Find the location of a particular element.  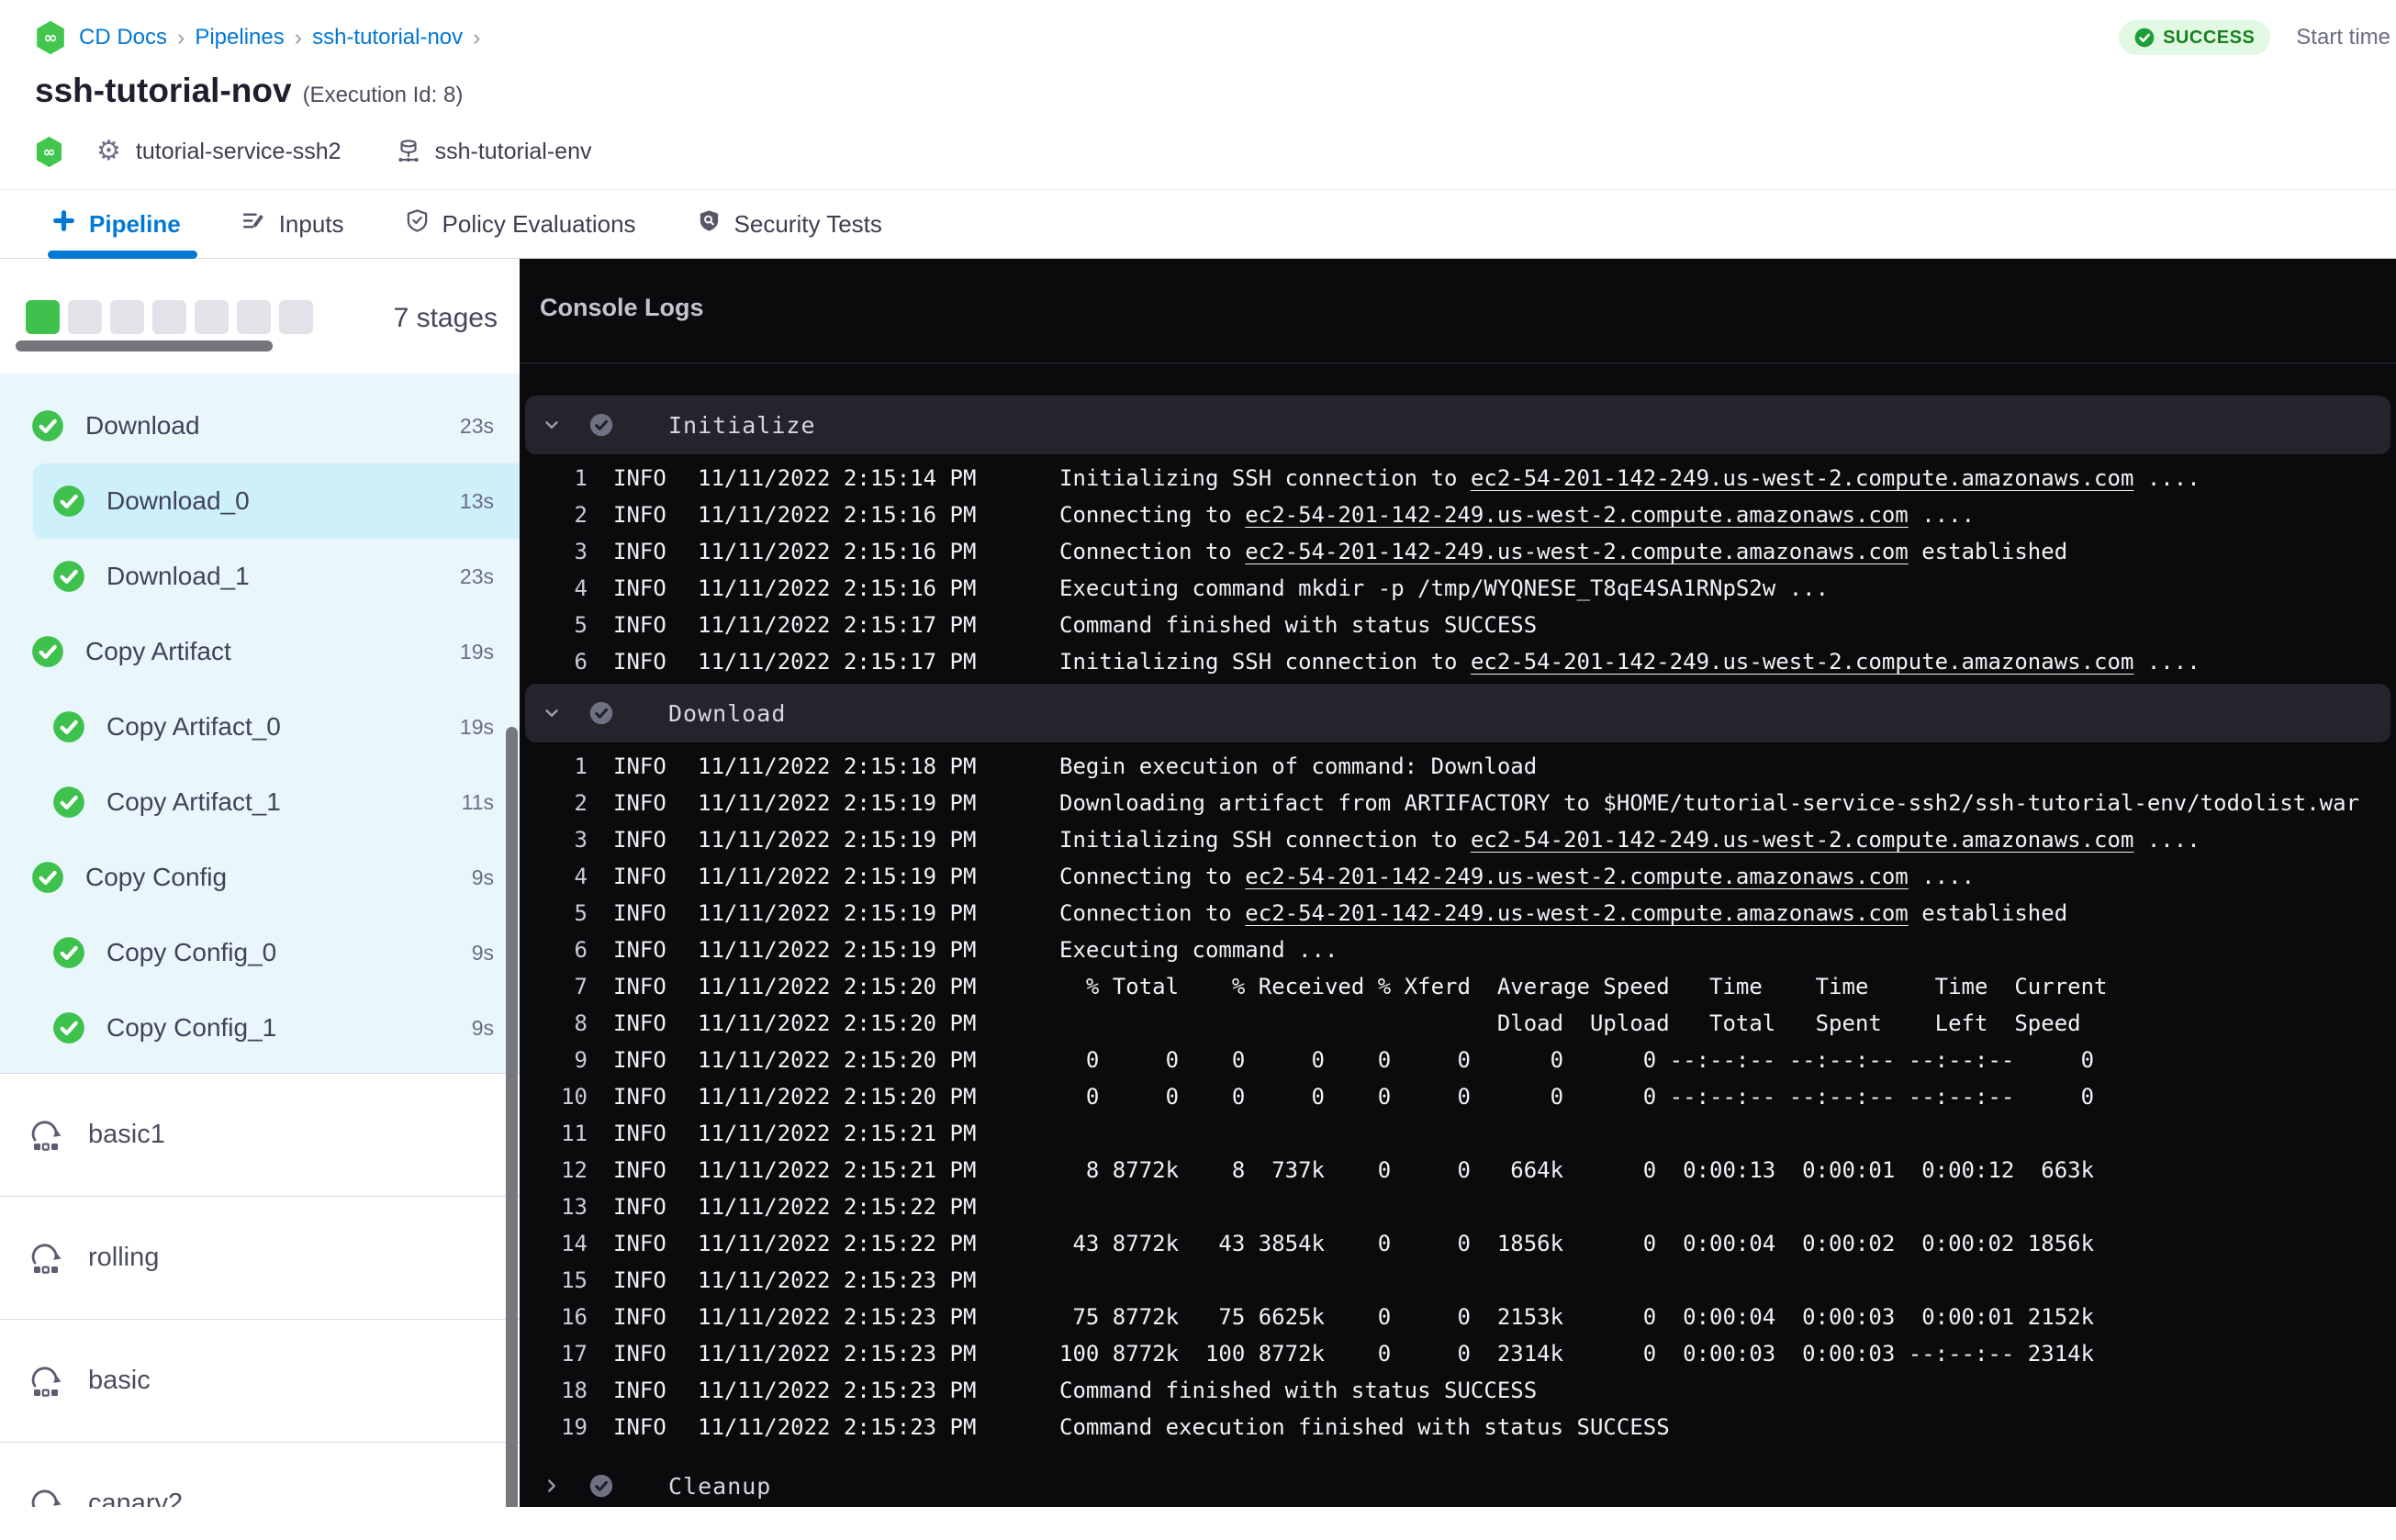

log-line-number: 11 is located at coordinates (574, 1134).